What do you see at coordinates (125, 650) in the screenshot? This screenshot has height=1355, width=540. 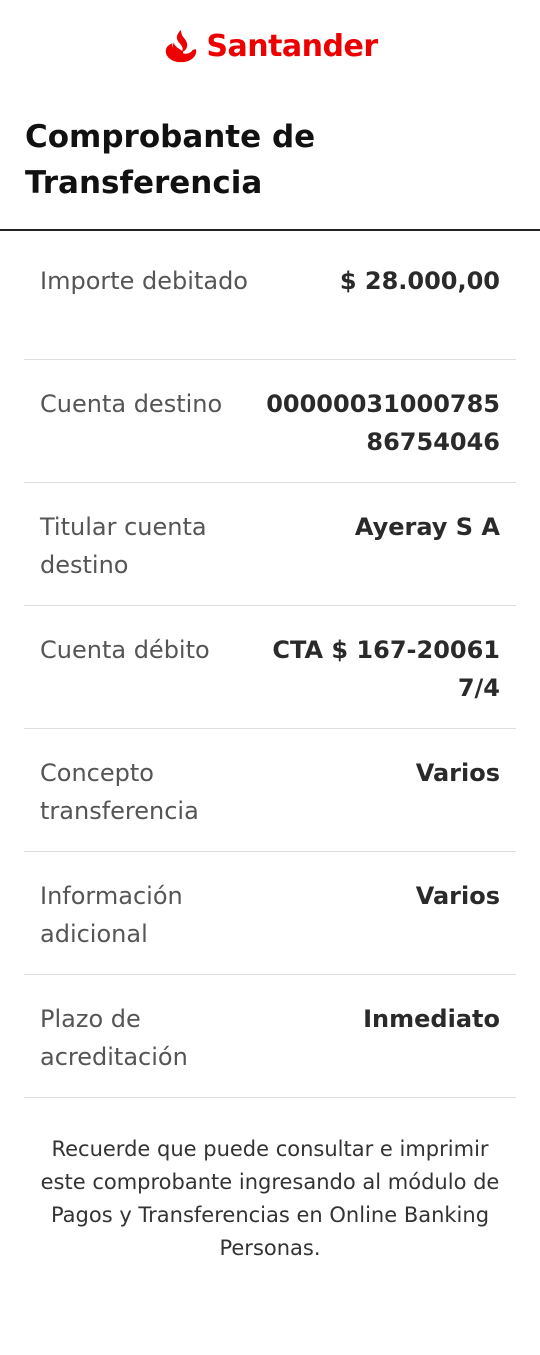 I see `detail-label: Cuenta débito` at bounding box center [125, 650].